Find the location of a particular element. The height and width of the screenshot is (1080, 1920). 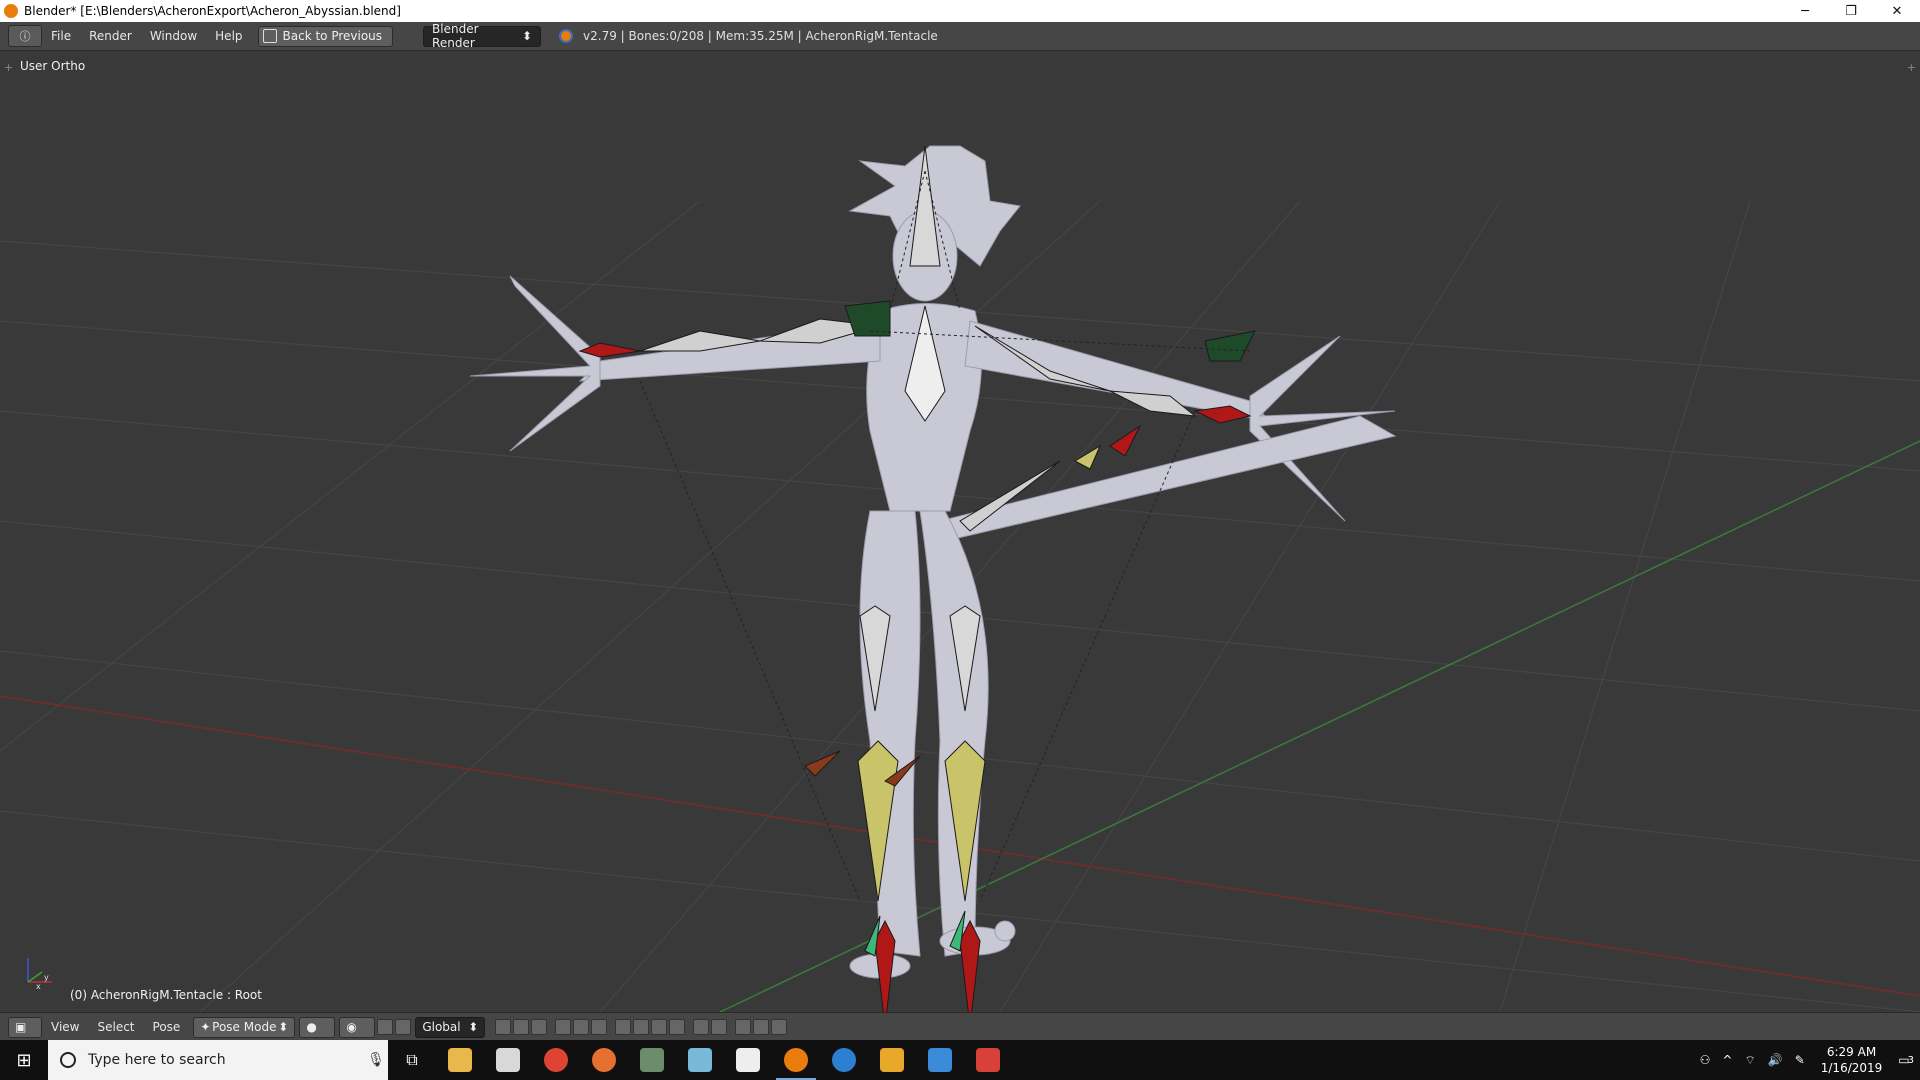

file-explorer-app is located at coordinates (460, 1060).